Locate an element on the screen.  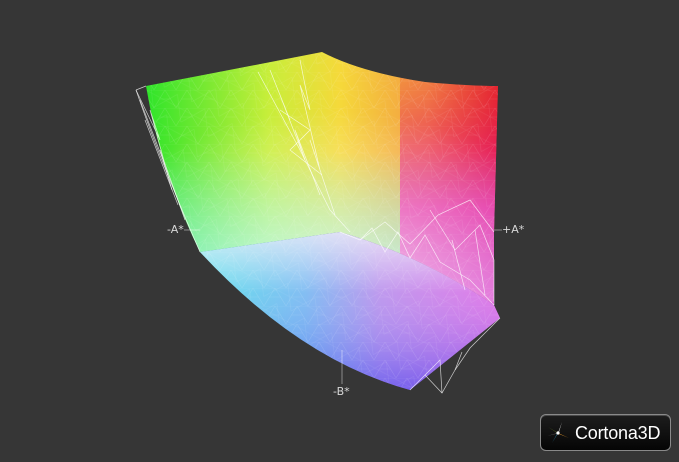
logo-suffix: 3D is located at coordinates (649, 433).